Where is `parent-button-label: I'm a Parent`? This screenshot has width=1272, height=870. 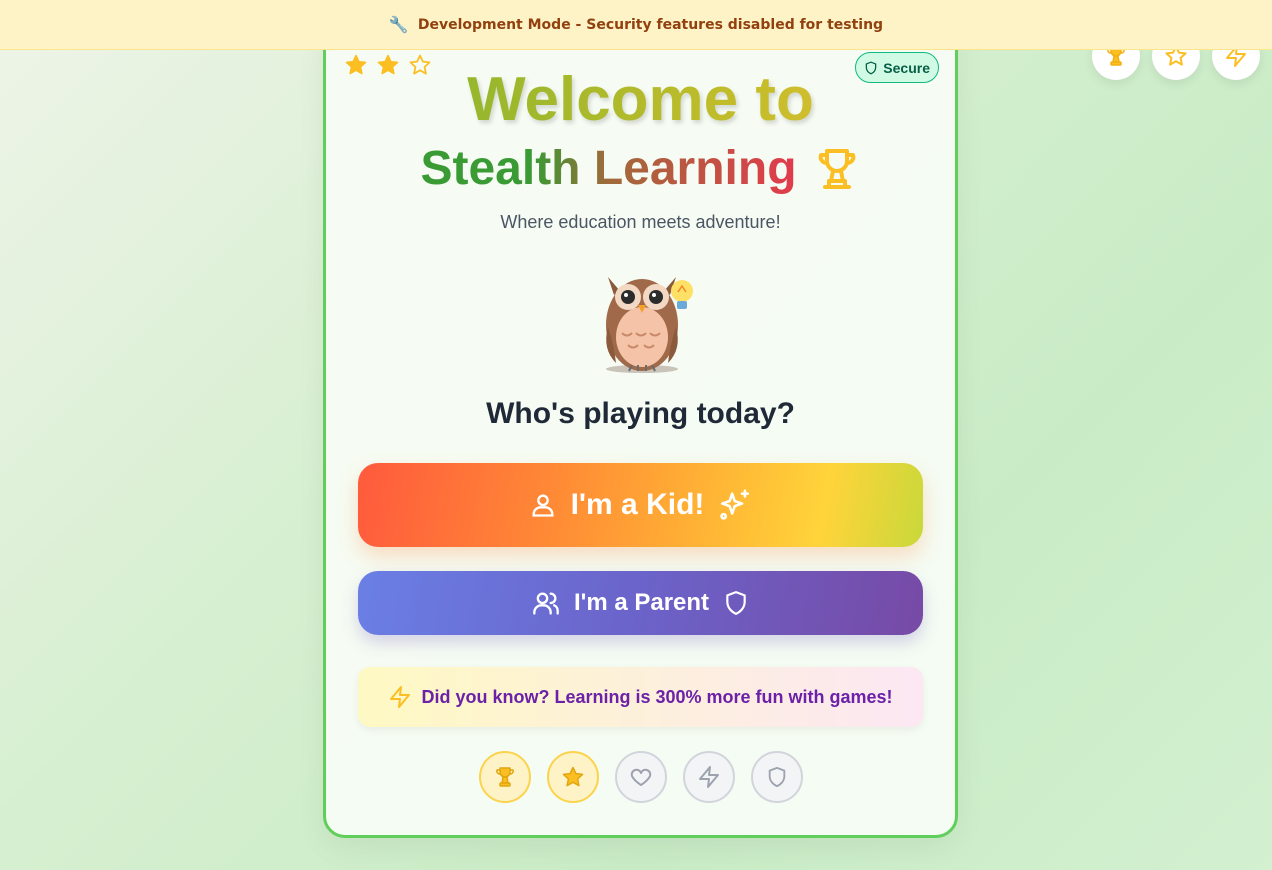 parent-button-label: I'm a Parent is located at coordinates (641, 602).